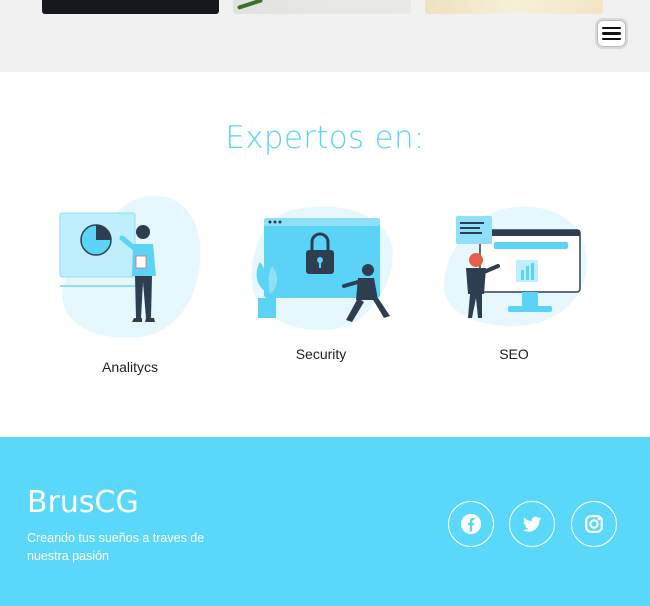 The image size is (650, 606). I want to click on expert-label-security: Security, so click(321, 354).